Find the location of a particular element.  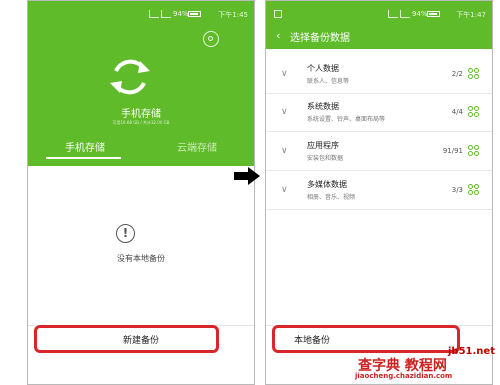

active-tab-indicator is located at coordinates (83, 158).